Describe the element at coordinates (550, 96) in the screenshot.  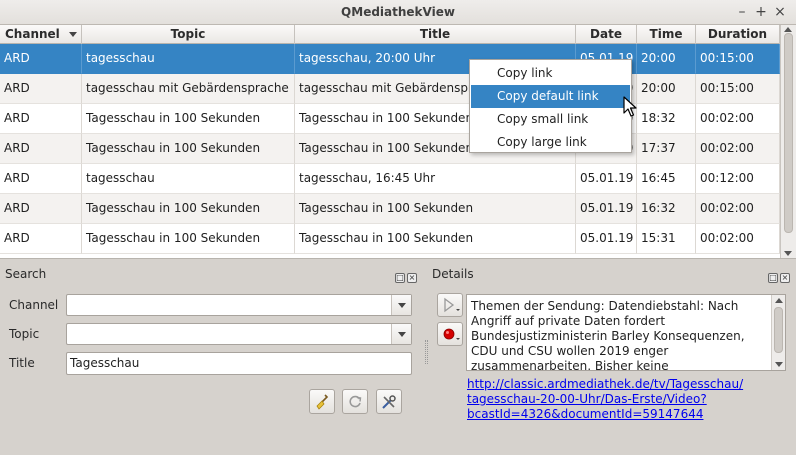
I see `menu-item-copy-default-link: Copy default link` at that location.